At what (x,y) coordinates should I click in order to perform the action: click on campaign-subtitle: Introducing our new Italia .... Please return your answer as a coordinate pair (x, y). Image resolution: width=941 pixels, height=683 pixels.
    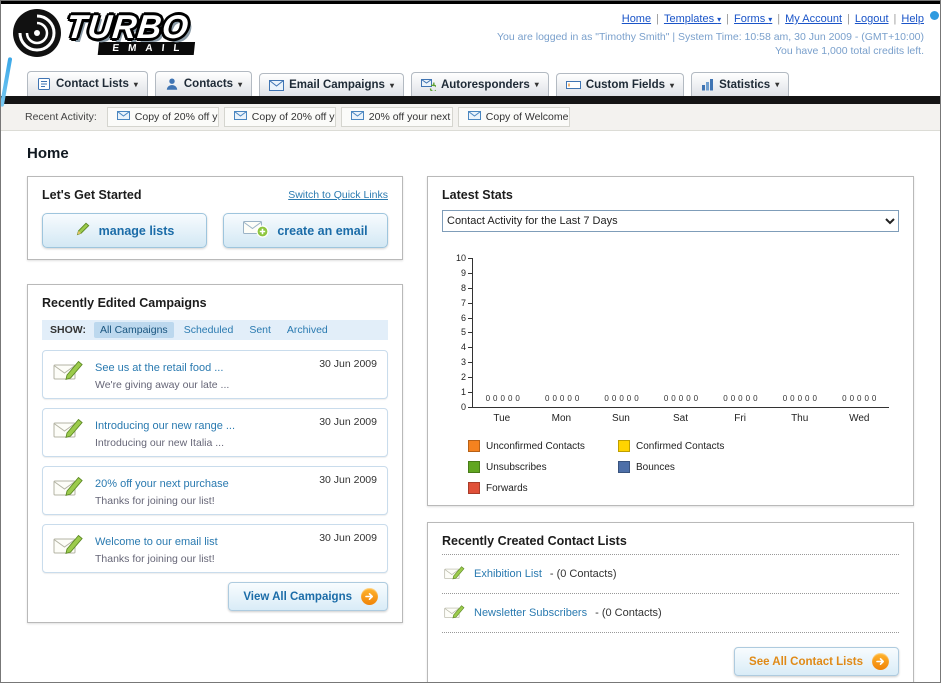
    Looking at the image, I should click on (159, 443).